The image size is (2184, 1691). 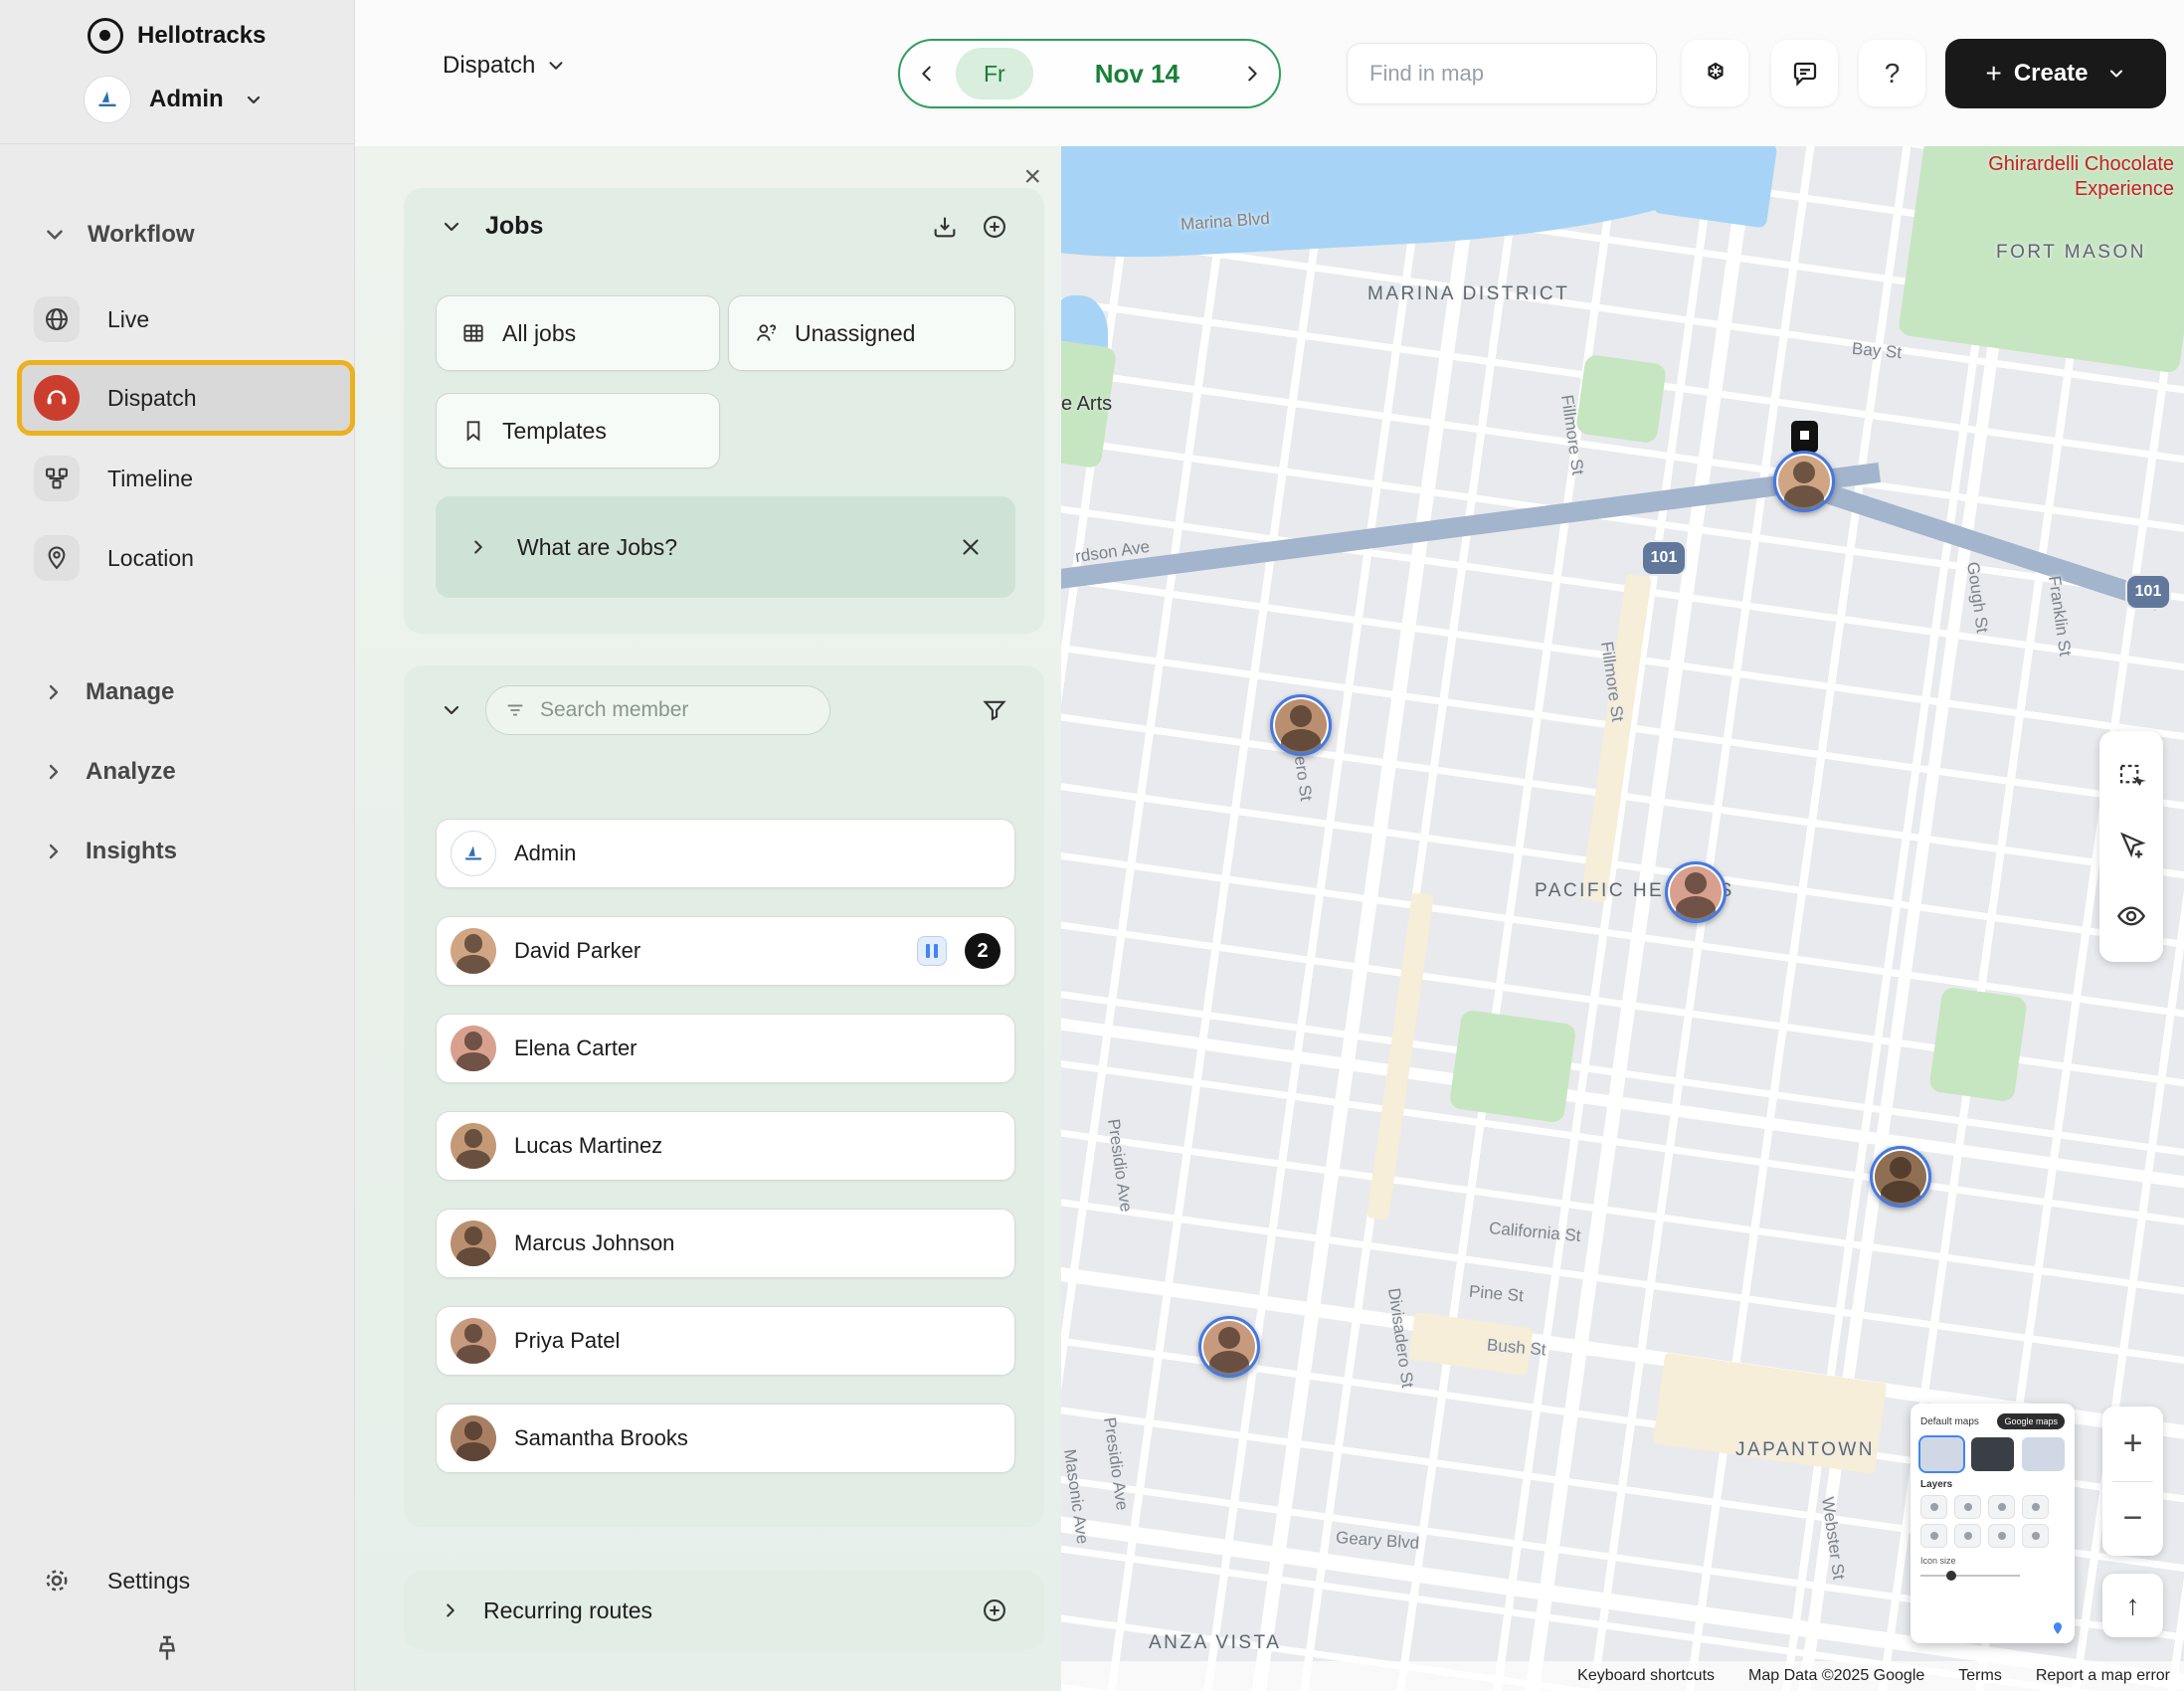 I want to click on label-palace-of-fine-arts: e Arts, so click(x=1087, y=404).